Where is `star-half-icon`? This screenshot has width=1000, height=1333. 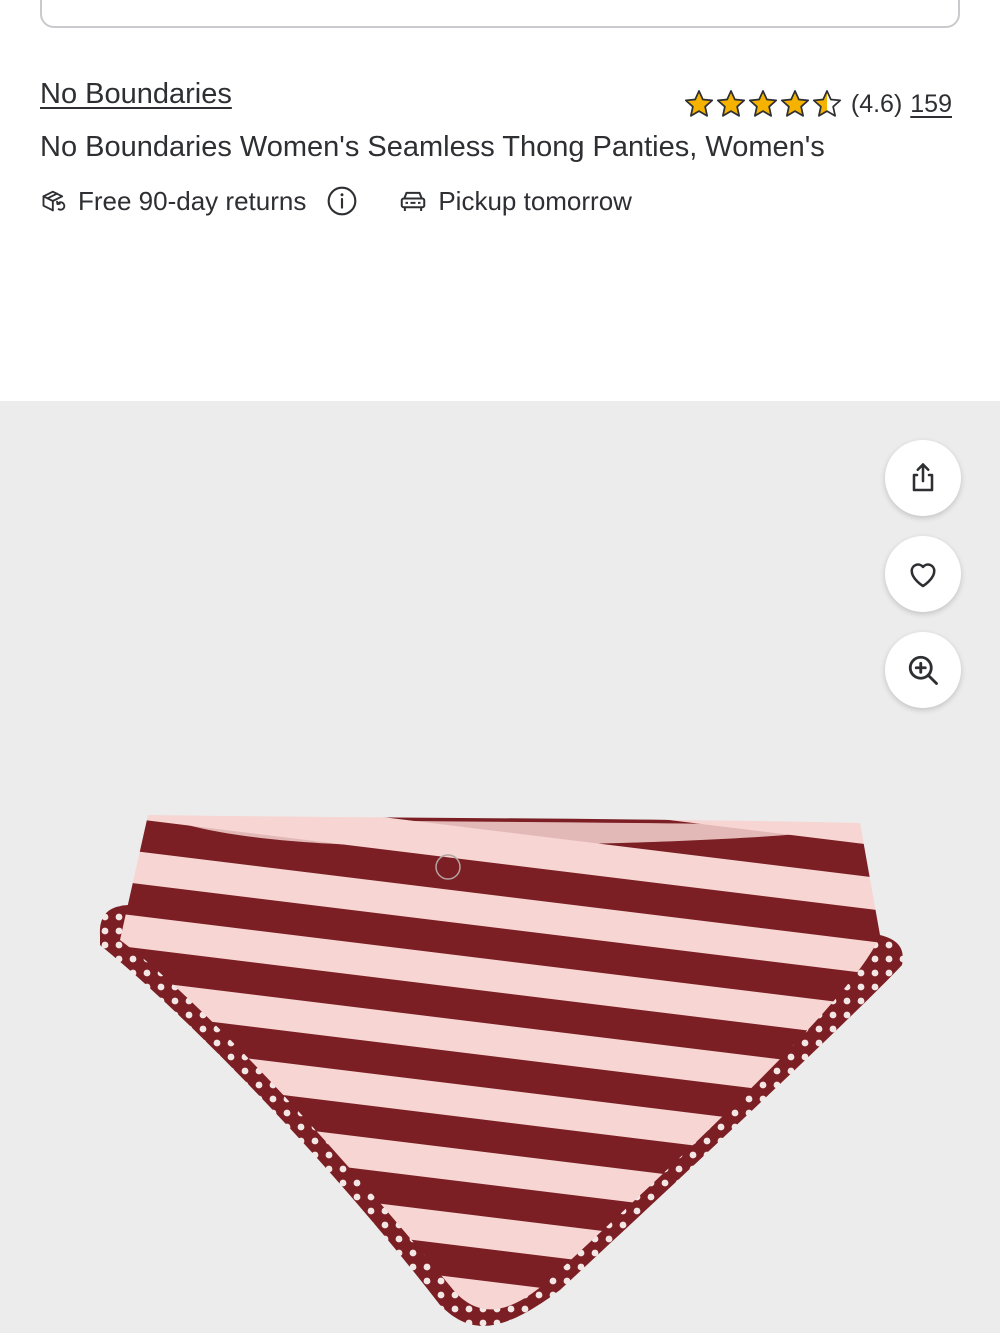 star-half-icon is located at coordinates (826, 103).